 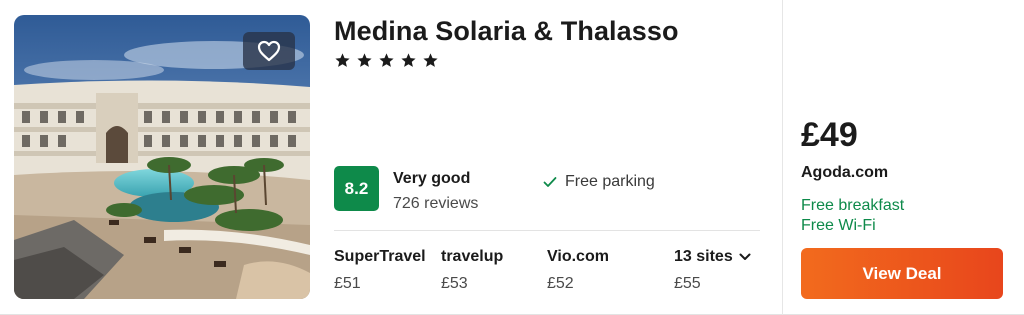 I want to click on chevron-down-icon, so click(x=745, y=256).